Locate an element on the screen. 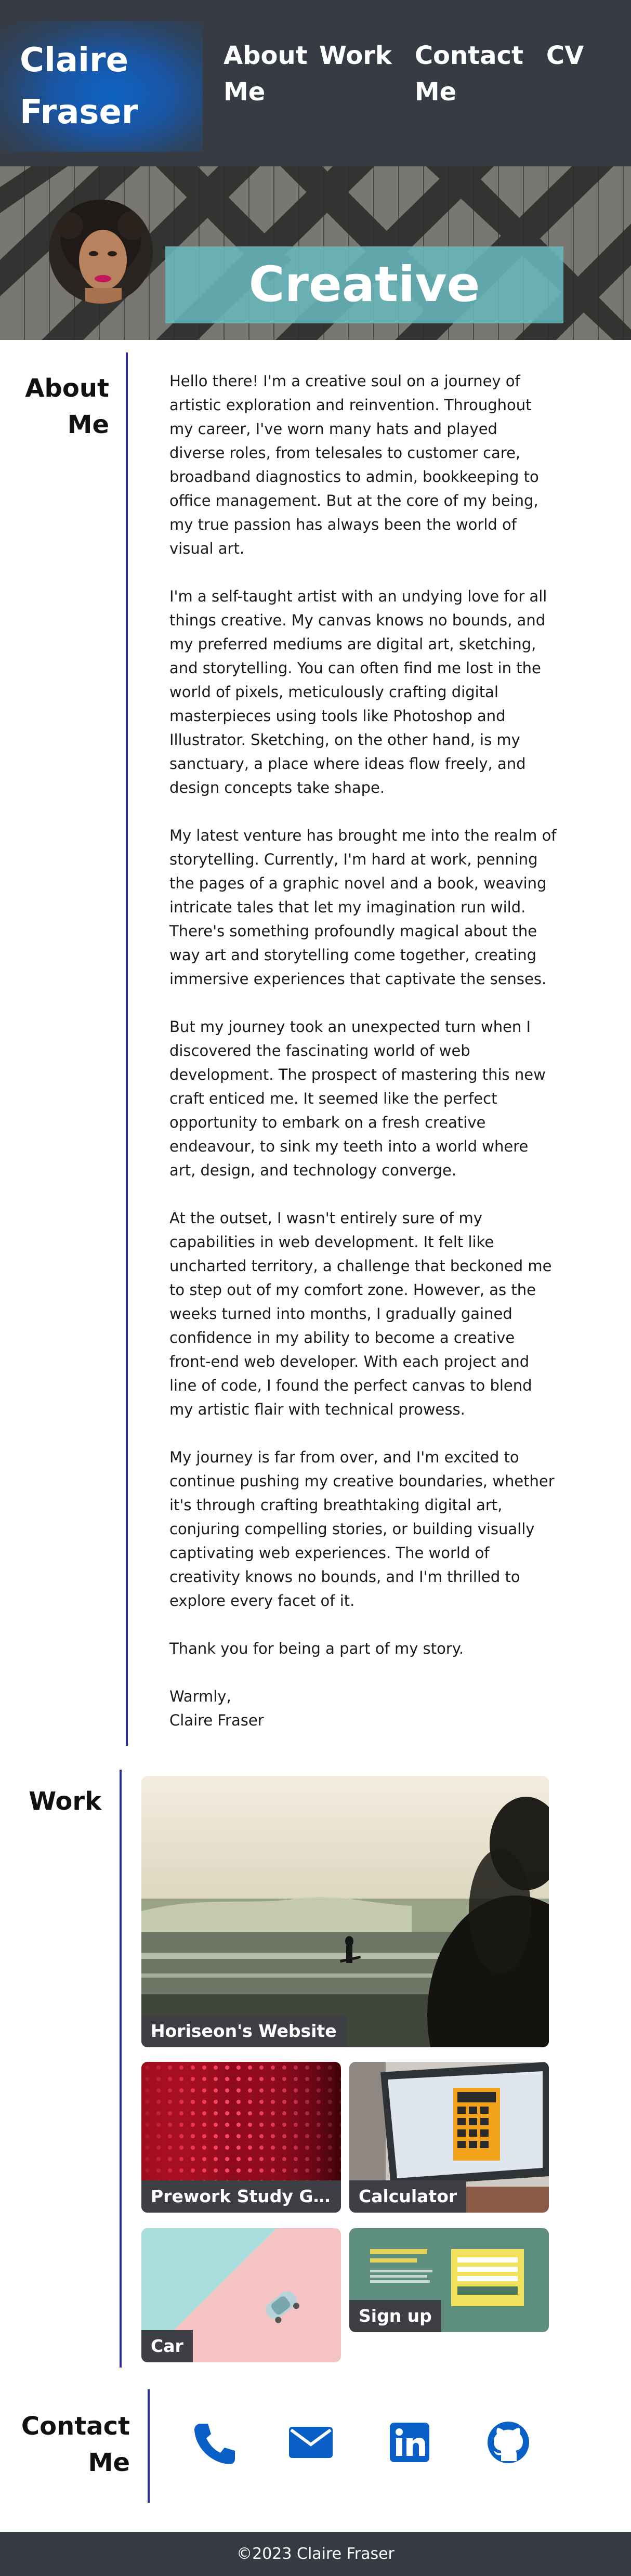 The image size is (631, 2576). about-divider is located at coordinates (127, 1049).